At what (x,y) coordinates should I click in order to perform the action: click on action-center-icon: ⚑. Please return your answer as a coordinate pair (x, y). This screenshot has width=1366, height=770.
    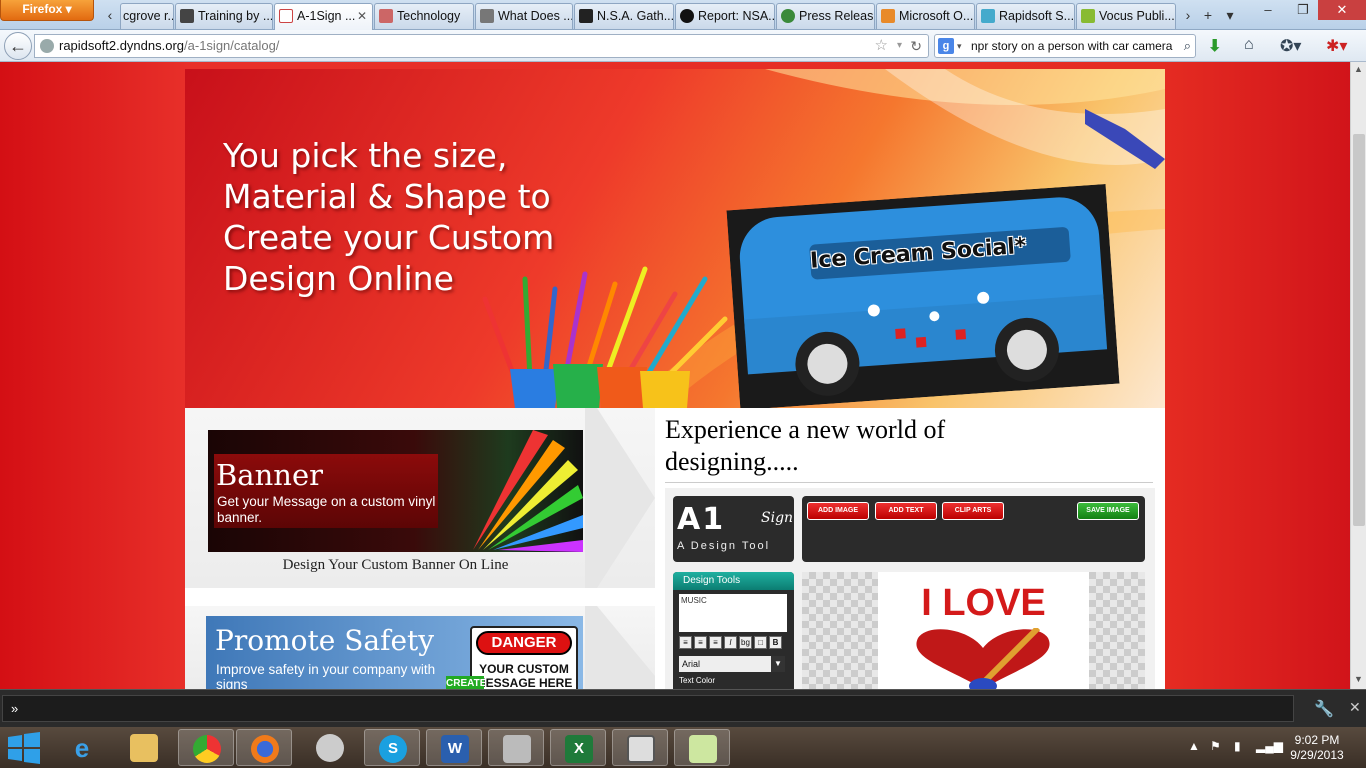
    Looking at the image, I should click on (1215, 746).